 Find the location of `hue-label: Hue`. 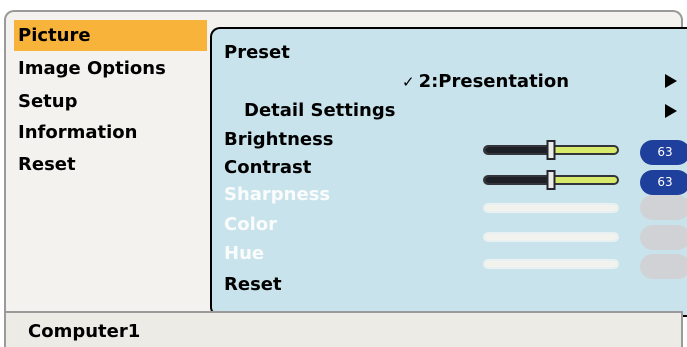

hue-label: Hue is located at coordinates (244, 253).